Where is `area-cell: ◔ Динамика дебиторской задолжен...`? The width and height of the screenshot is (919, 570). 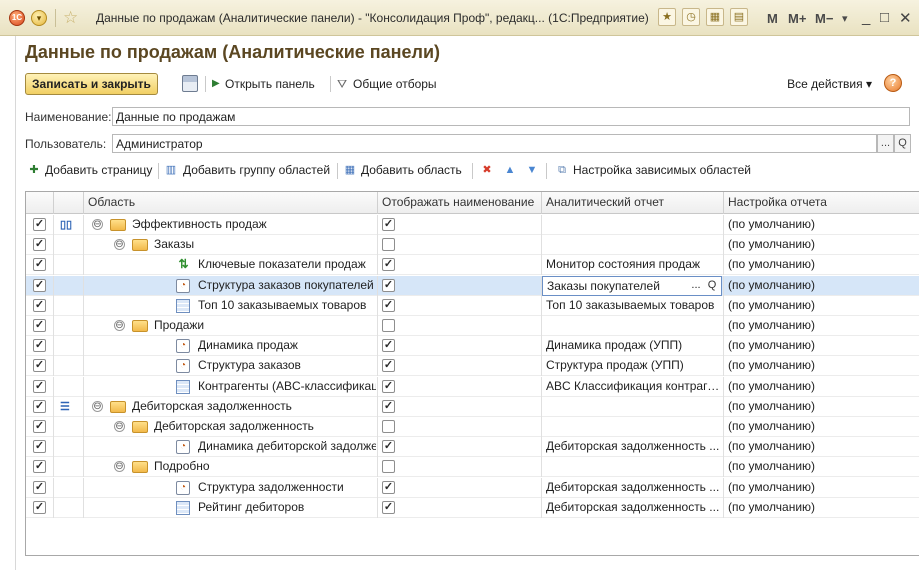
area-cell: ◔ Динамика дебиторской задолжен... is located at coordinates (231, 447).